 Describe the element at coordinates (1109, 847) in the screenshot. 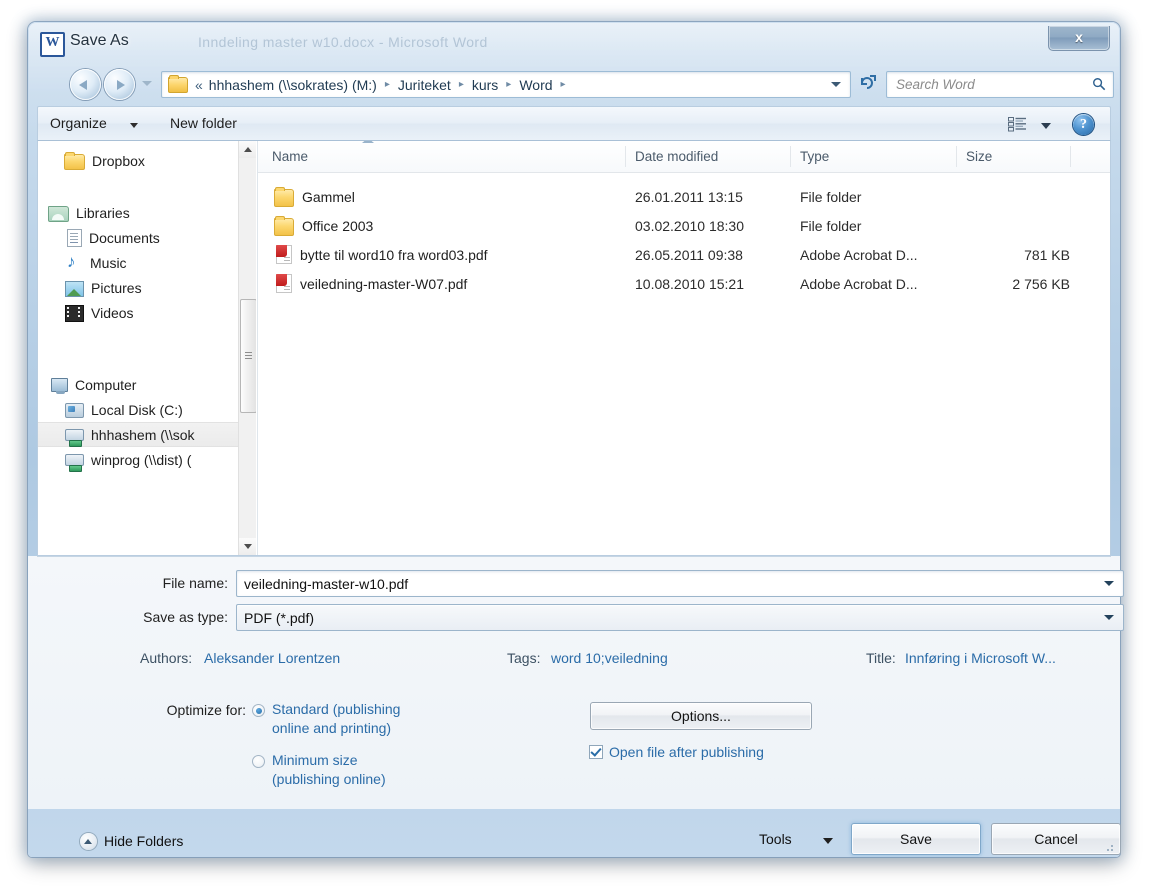

I see `resize-grip-icon` at that location.